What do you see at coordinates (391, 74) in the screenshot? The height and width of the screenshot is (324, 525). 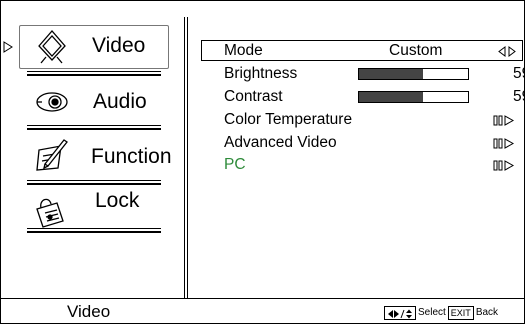 I see `brightness-slider-fill` at bounding box center [391, 74].